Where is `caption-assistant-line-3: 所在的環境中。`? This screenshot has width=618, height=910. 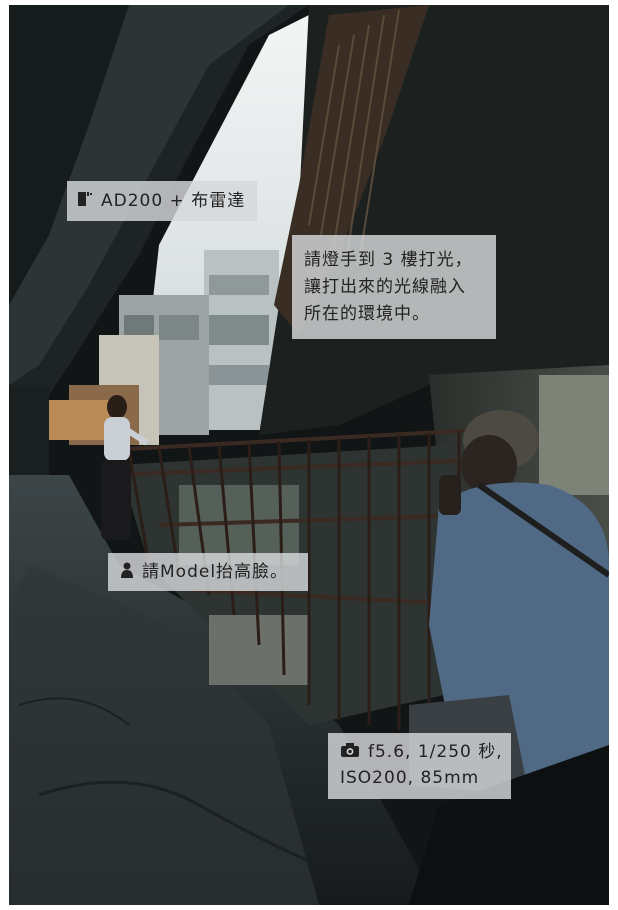
caption-assistant-line-3: 所在的環境中。 is located at coordinates (367, 314).